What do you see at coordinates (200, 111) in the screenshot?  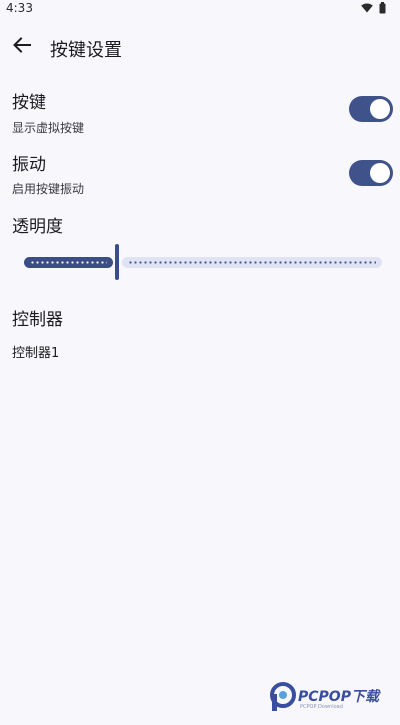 I see `setting-row-keys: 按键 显示虚拟按键` at bounding box center [200, 111].